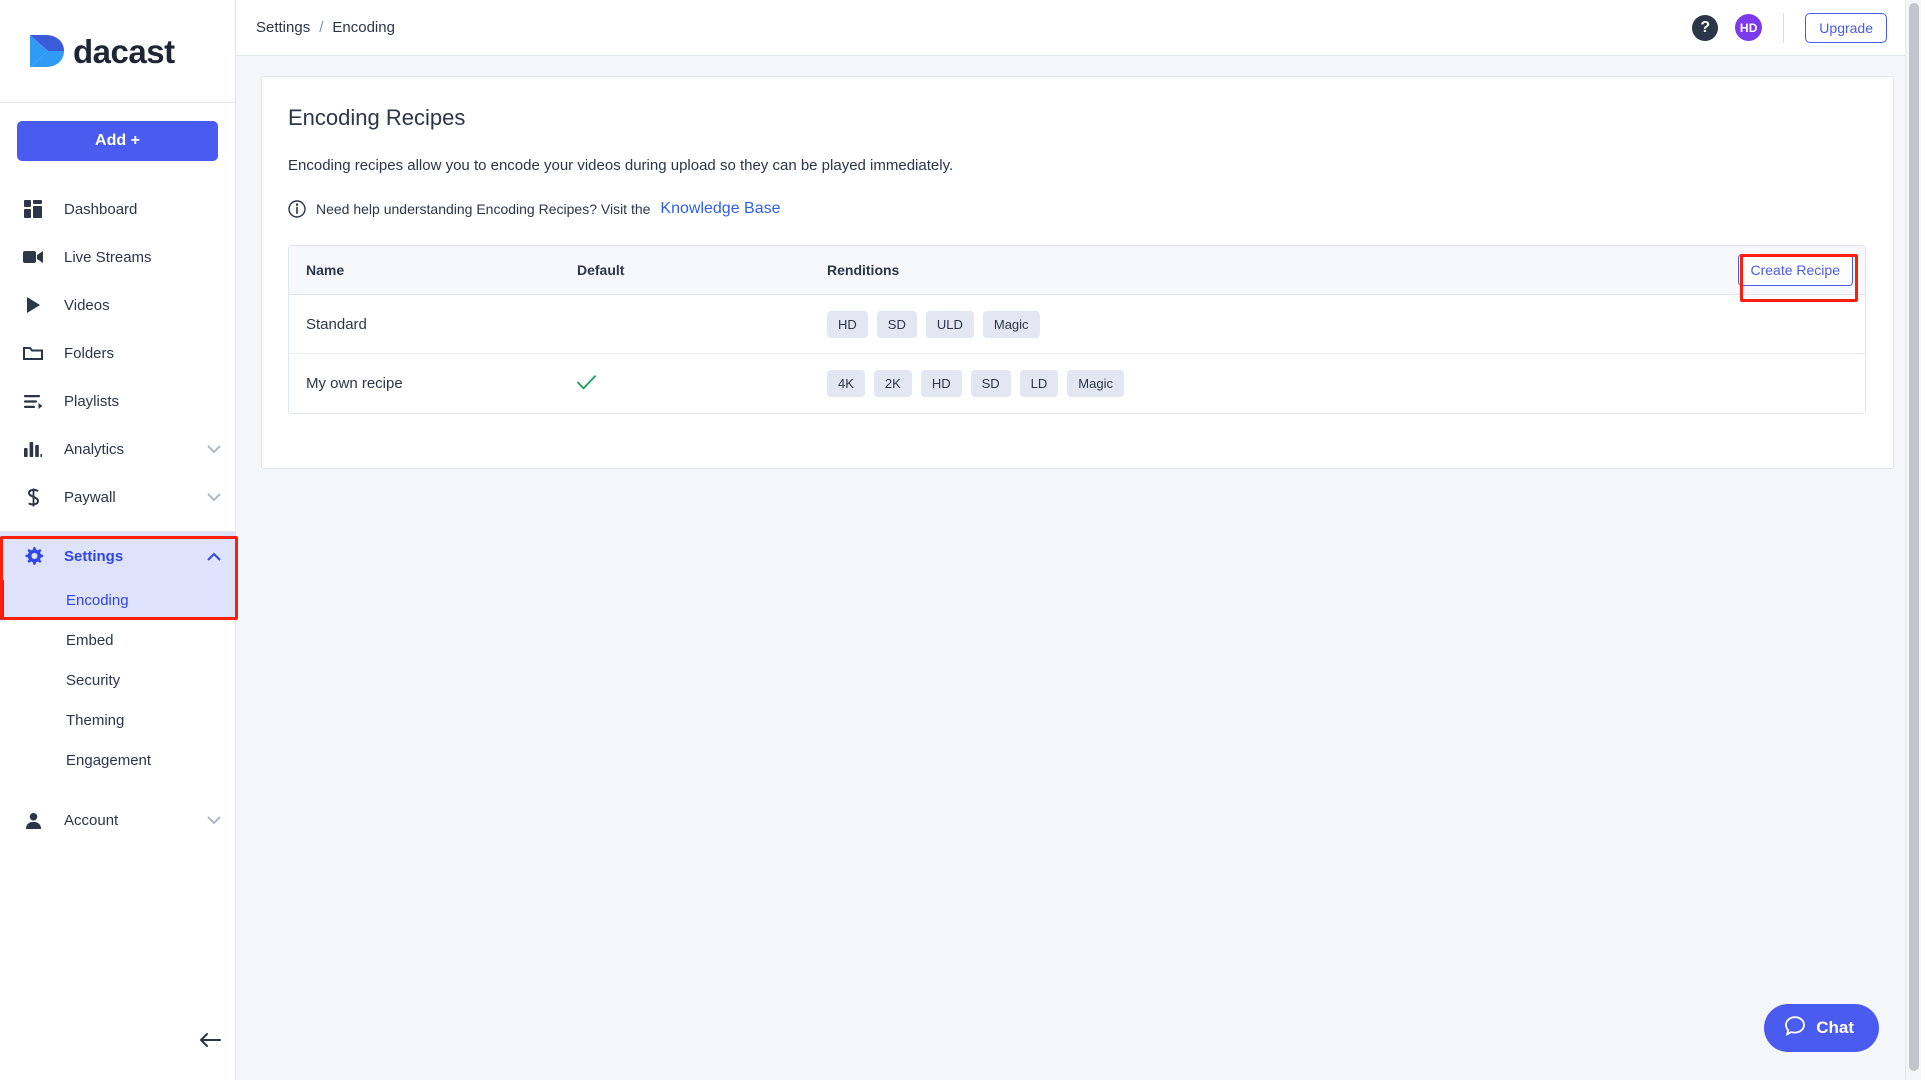 The width and height of the screenshot is (1921, 1080). What do you see at coordinates (1914, 537) in the screenshot?
I see `scrollbar-thumb` at bounding box center [1914, 537].